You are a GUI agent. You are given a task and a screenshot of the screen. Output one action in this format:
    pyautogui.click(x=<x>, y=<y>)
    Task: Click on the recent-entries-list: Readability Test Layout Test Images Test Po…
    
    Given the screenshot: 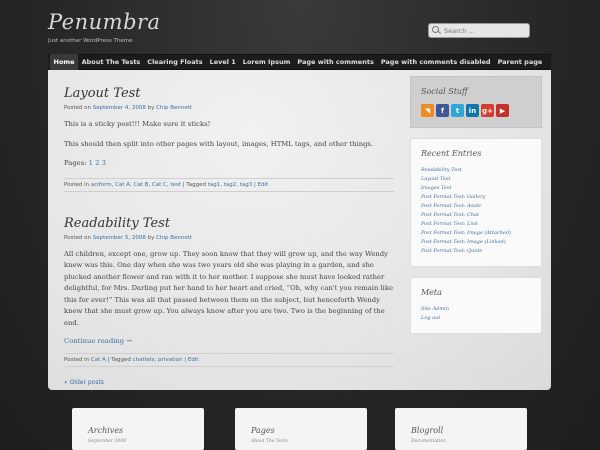 What is the action you would take?
    pyautogui.click(x=476, y=211)
    